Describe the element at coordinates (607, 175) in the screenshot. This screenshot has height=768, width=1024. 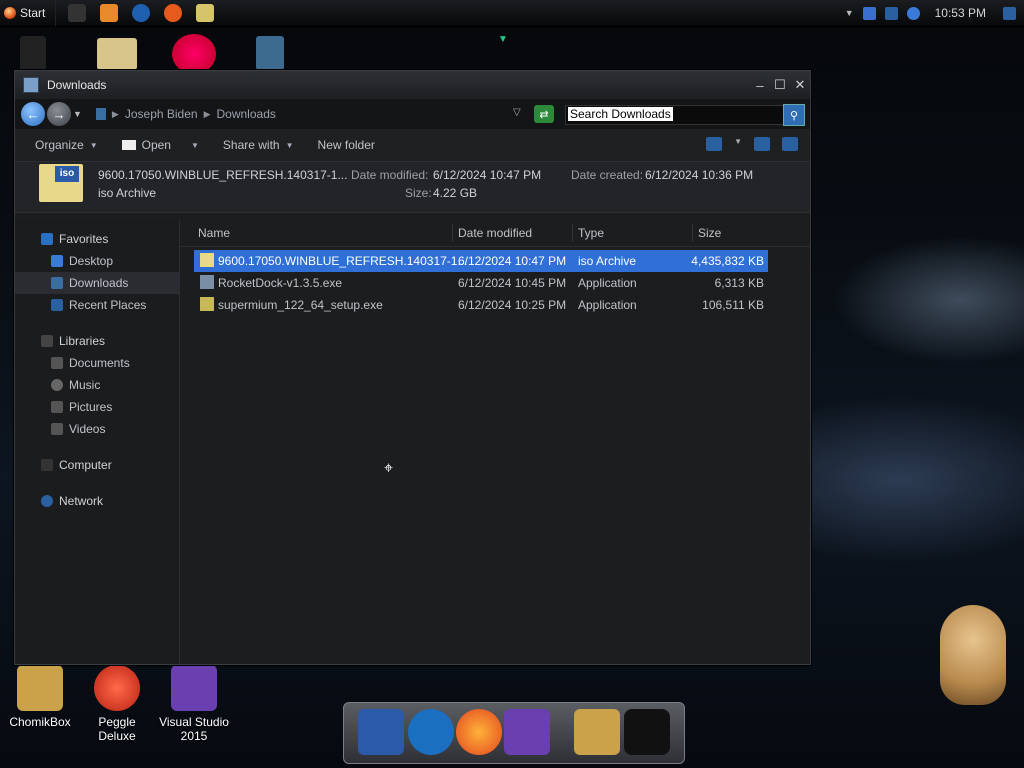
I see `details-date-created-label: Date created:` at that location.